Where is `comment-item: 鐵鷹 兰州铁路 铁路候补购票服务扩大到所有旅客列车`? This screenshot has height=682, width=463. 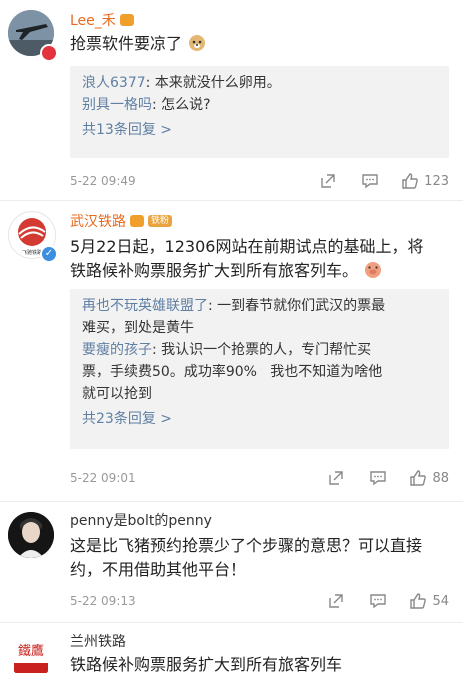 comment-item: 鐵鷹 兰州铁路 铁路候补购票服务扩大到所有旅客列车 is located at coordinates (231, 652).